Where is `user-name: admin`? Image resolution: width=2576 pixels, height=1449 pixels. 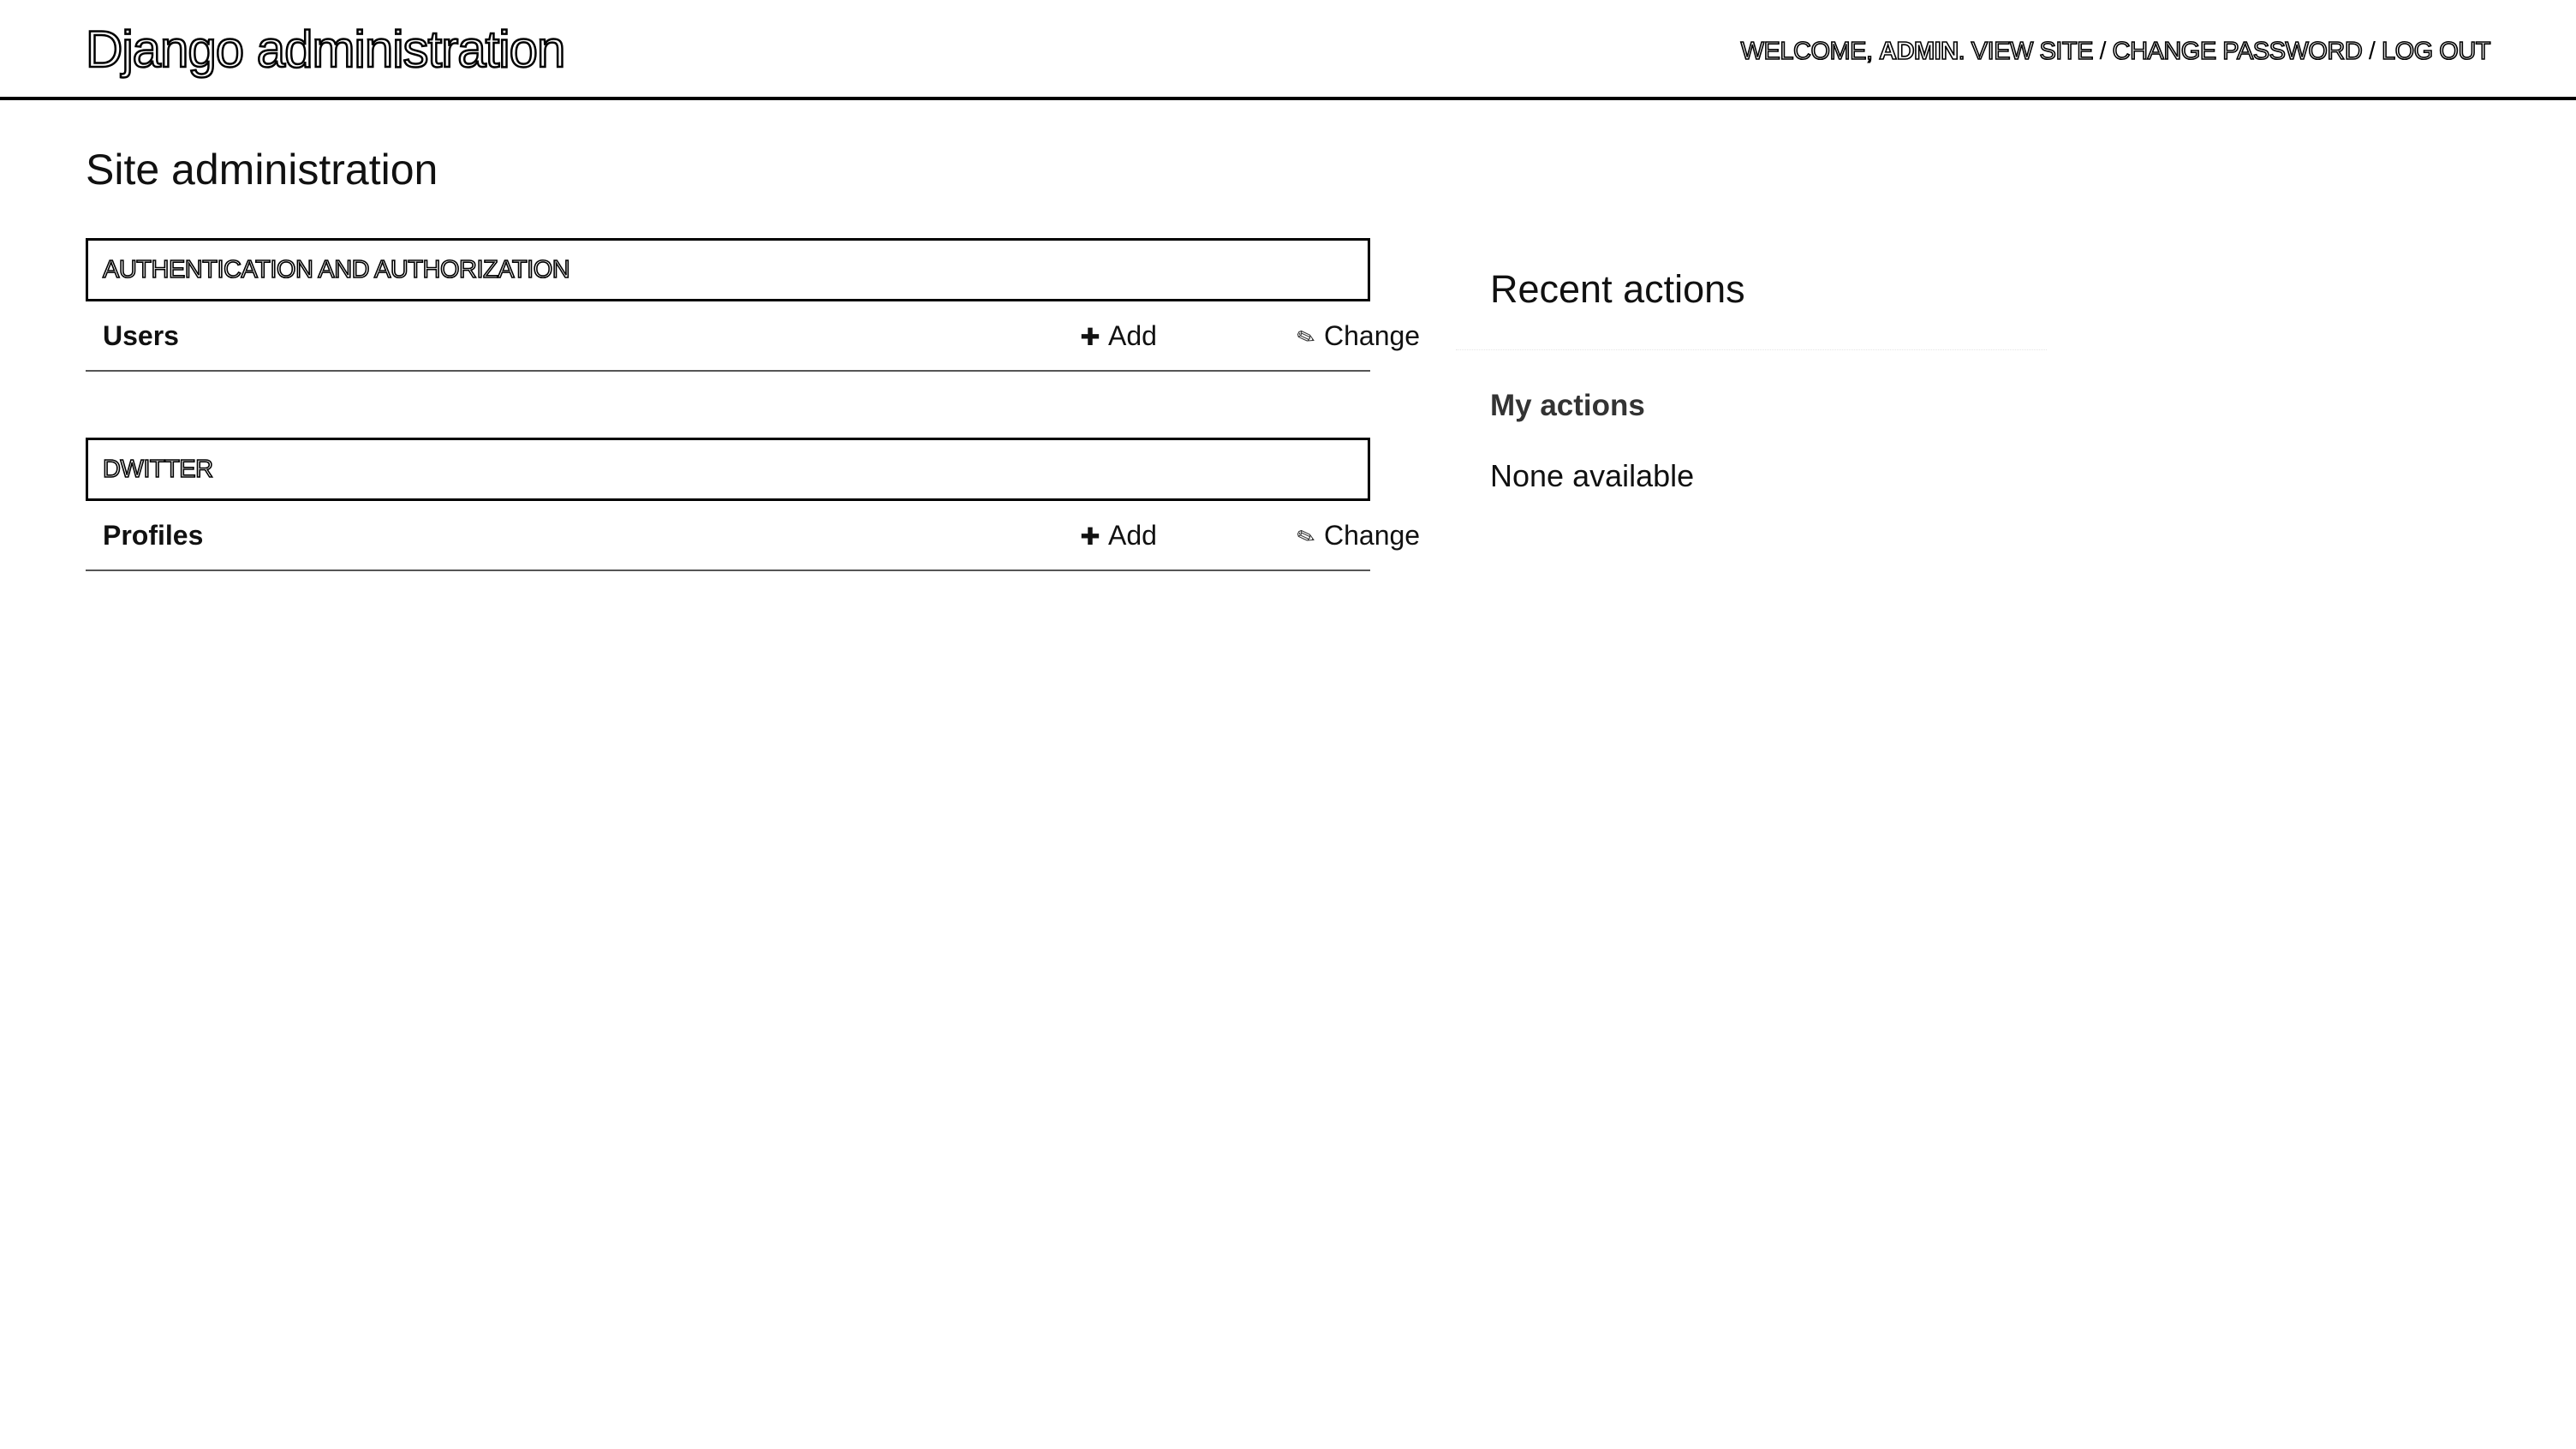 user-name: admin is located at coordinates (1918, 52).